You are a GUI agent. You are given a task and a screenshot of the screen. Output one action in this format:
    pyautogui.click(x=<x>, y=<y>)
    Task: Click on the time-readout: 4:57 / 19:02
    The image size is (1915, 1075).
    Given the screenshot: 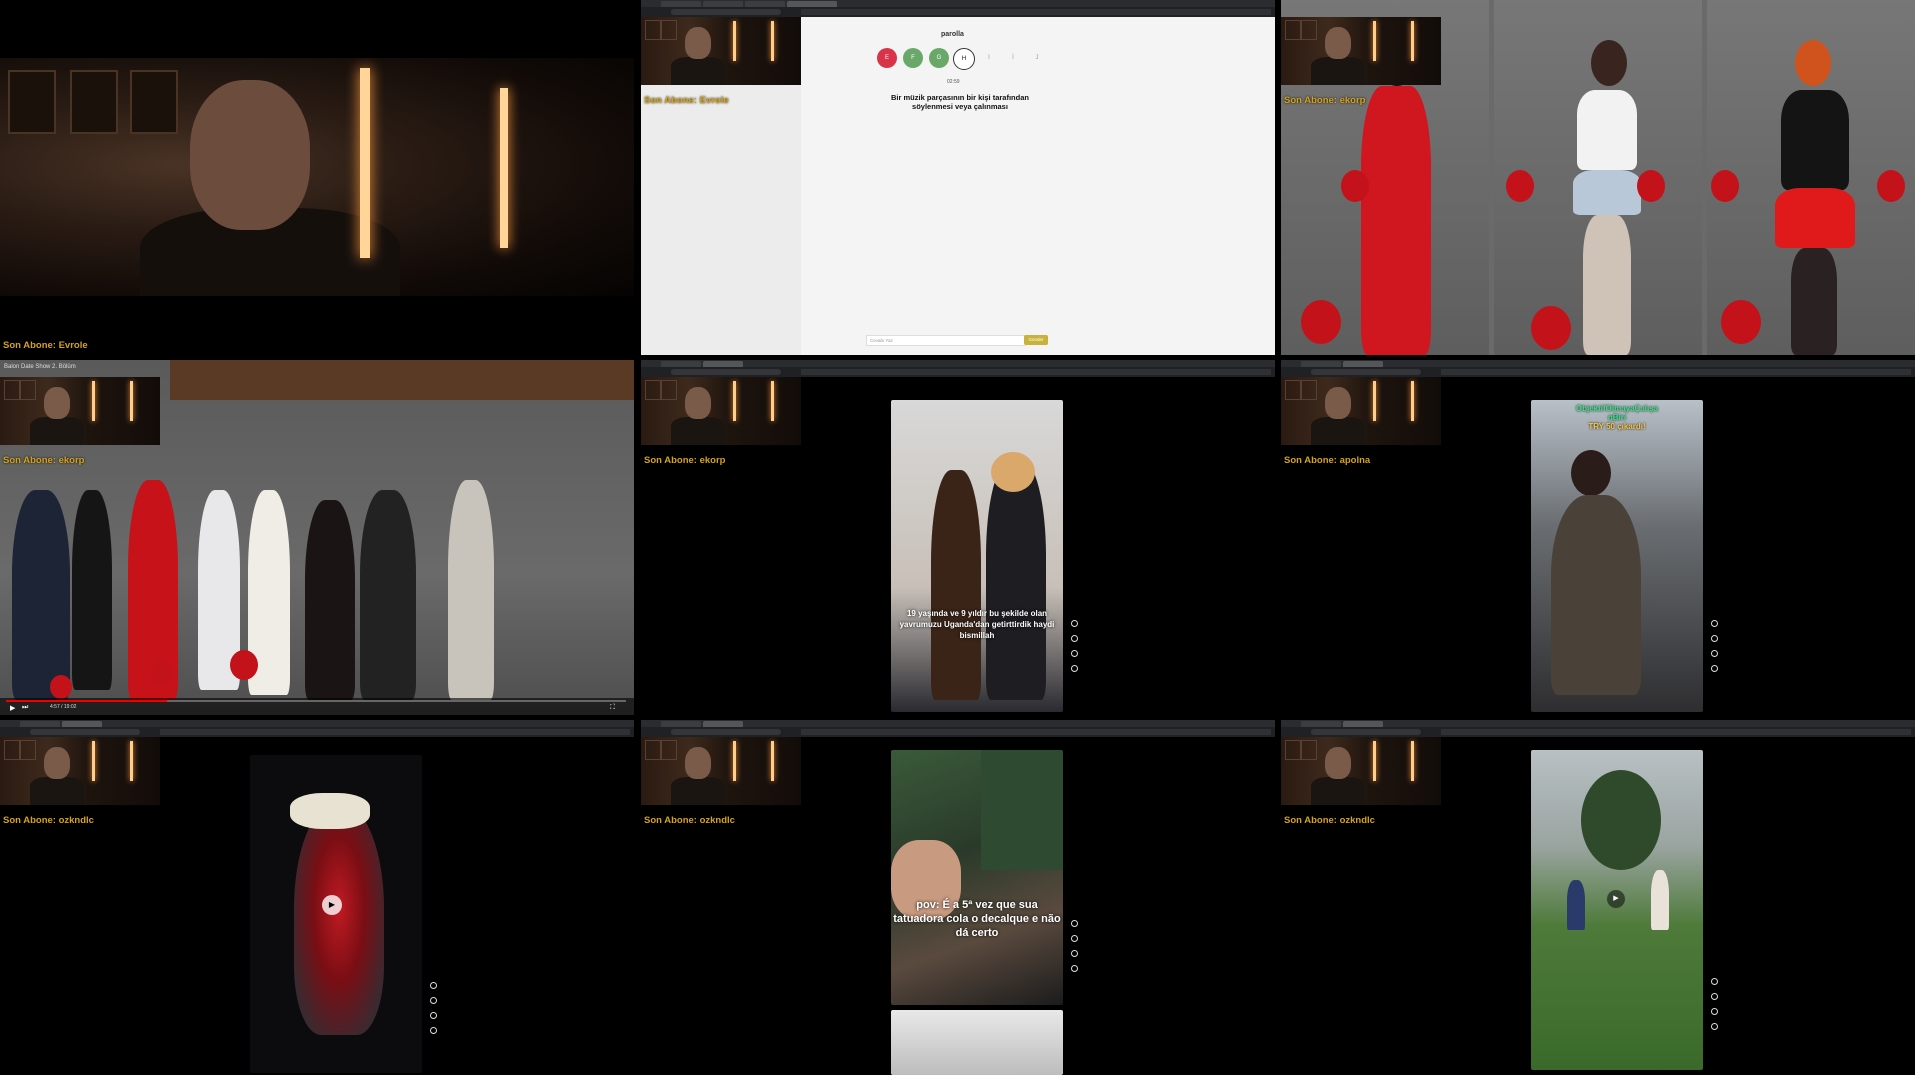 What is the action you would take?
    pyautogui.click(x=63, y=707)
    